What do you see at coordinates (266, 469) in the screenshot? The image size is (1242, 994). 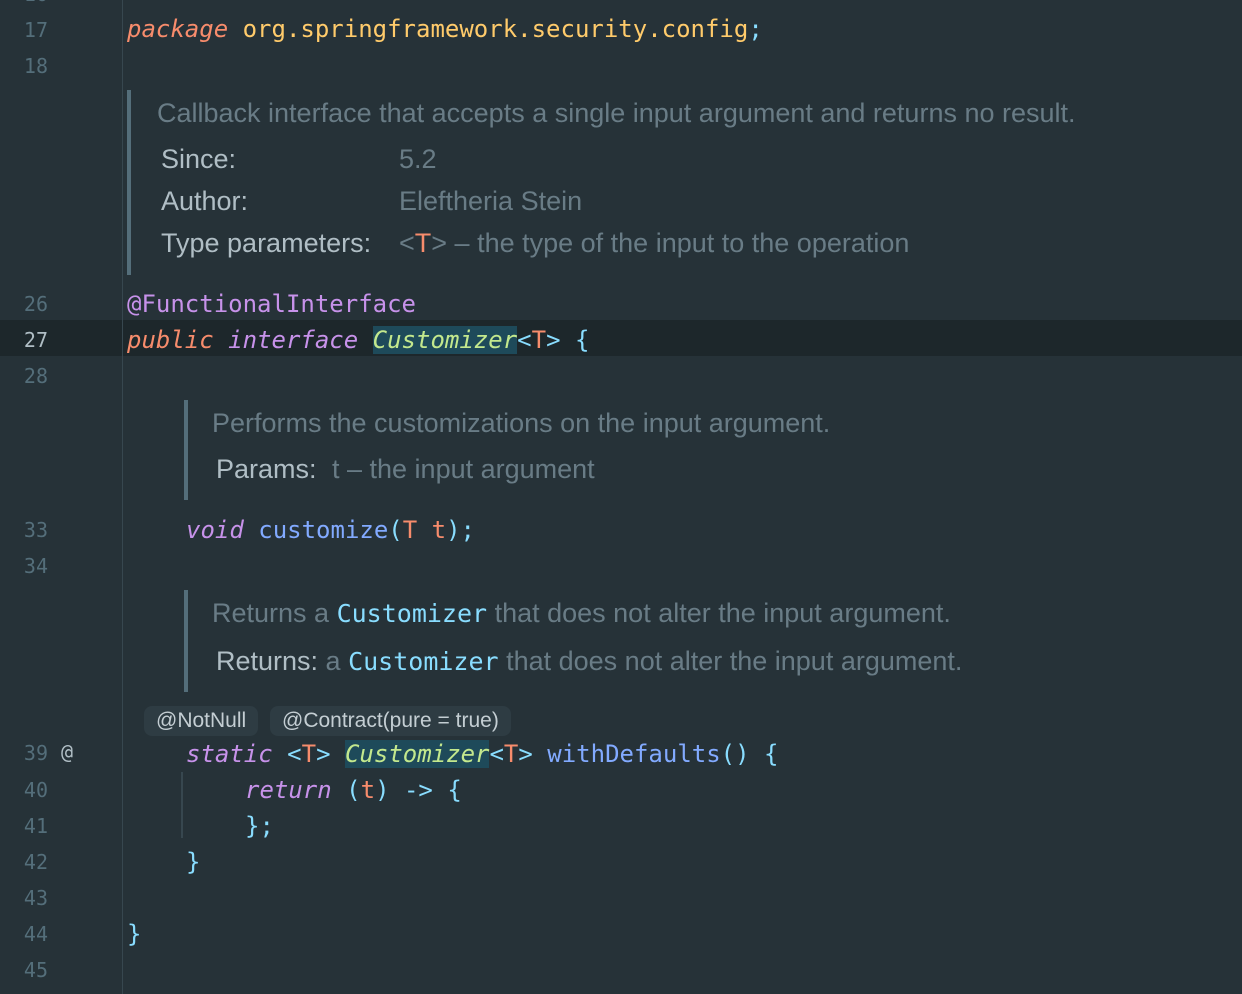 I see `doc-params-label: Params:` at bounding box center [266, 469].